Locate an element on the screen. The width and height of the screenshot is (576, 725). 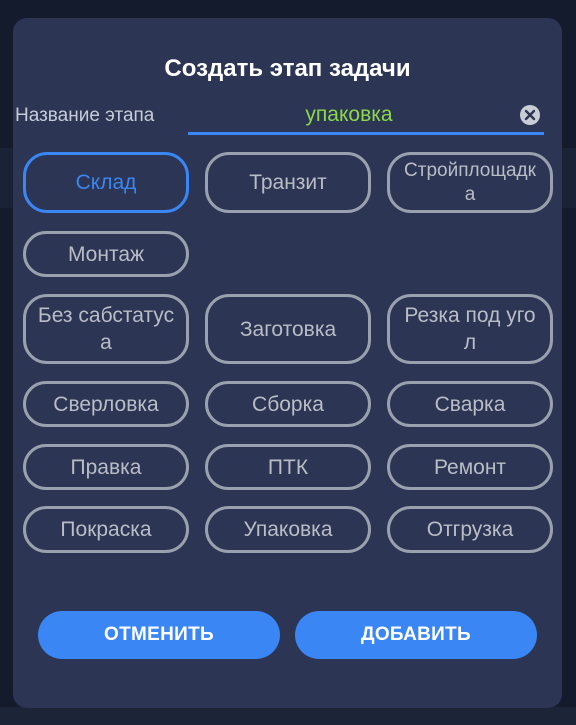
add-button: ДОБАВИТЬ is located at coordinates (416, 635).